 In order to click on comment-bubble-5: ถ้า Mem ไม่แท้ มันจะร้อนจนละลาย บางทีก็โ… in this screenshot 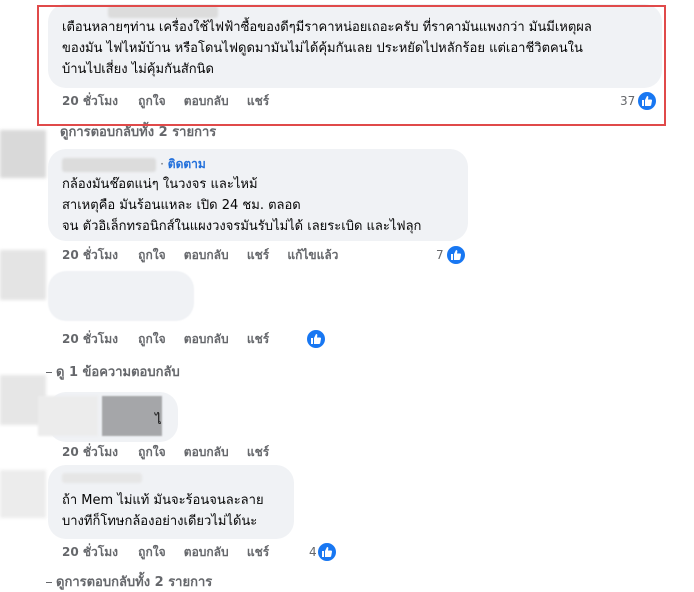, I will do `click(171, 502)`.